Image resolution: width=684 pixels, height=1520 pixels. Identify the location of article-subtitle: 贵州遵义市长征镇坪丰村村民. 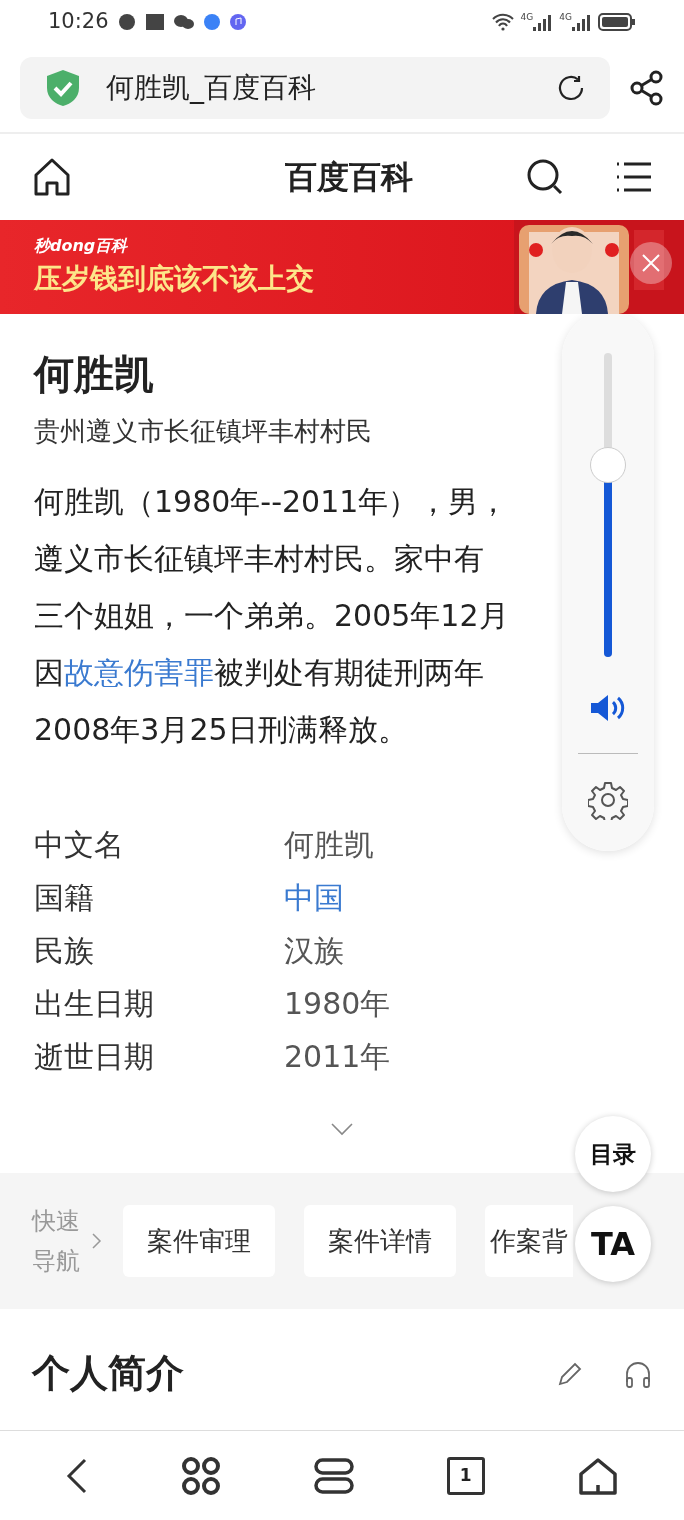
(203, 431).